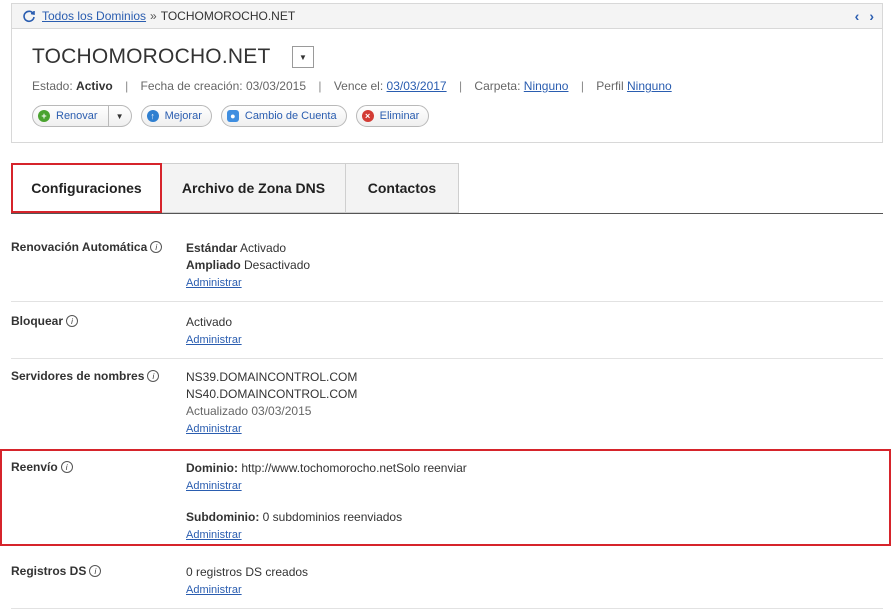 Image resolution: width=893 pixels, height=614 pixels. Describe the element at coordinates (119, 116) in the screenshot. I see `renovar-dropdown-icon: ▼` at that location.